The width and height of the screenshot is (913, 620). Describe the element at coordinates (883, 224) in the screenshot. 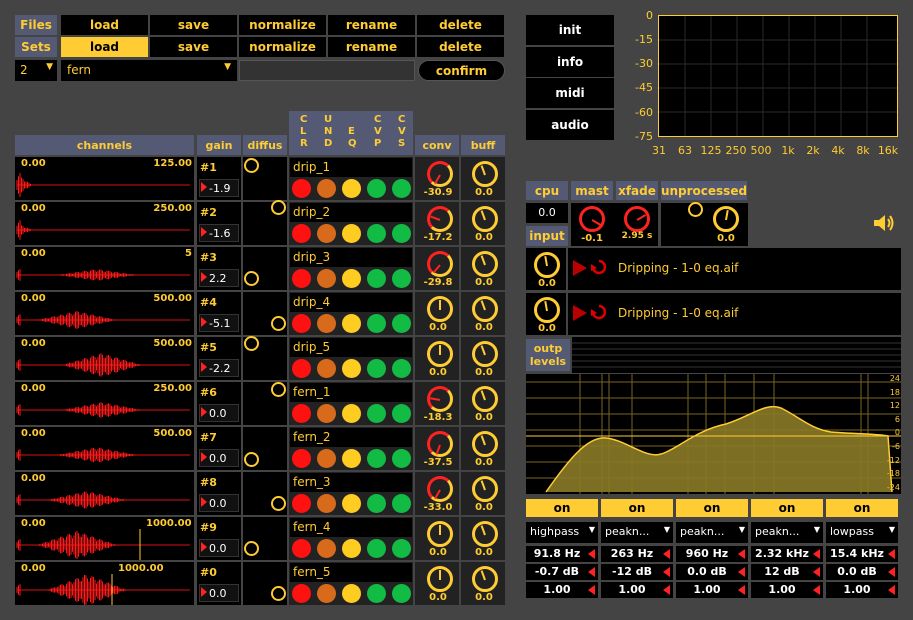

I see `speaker-icon` at that location.